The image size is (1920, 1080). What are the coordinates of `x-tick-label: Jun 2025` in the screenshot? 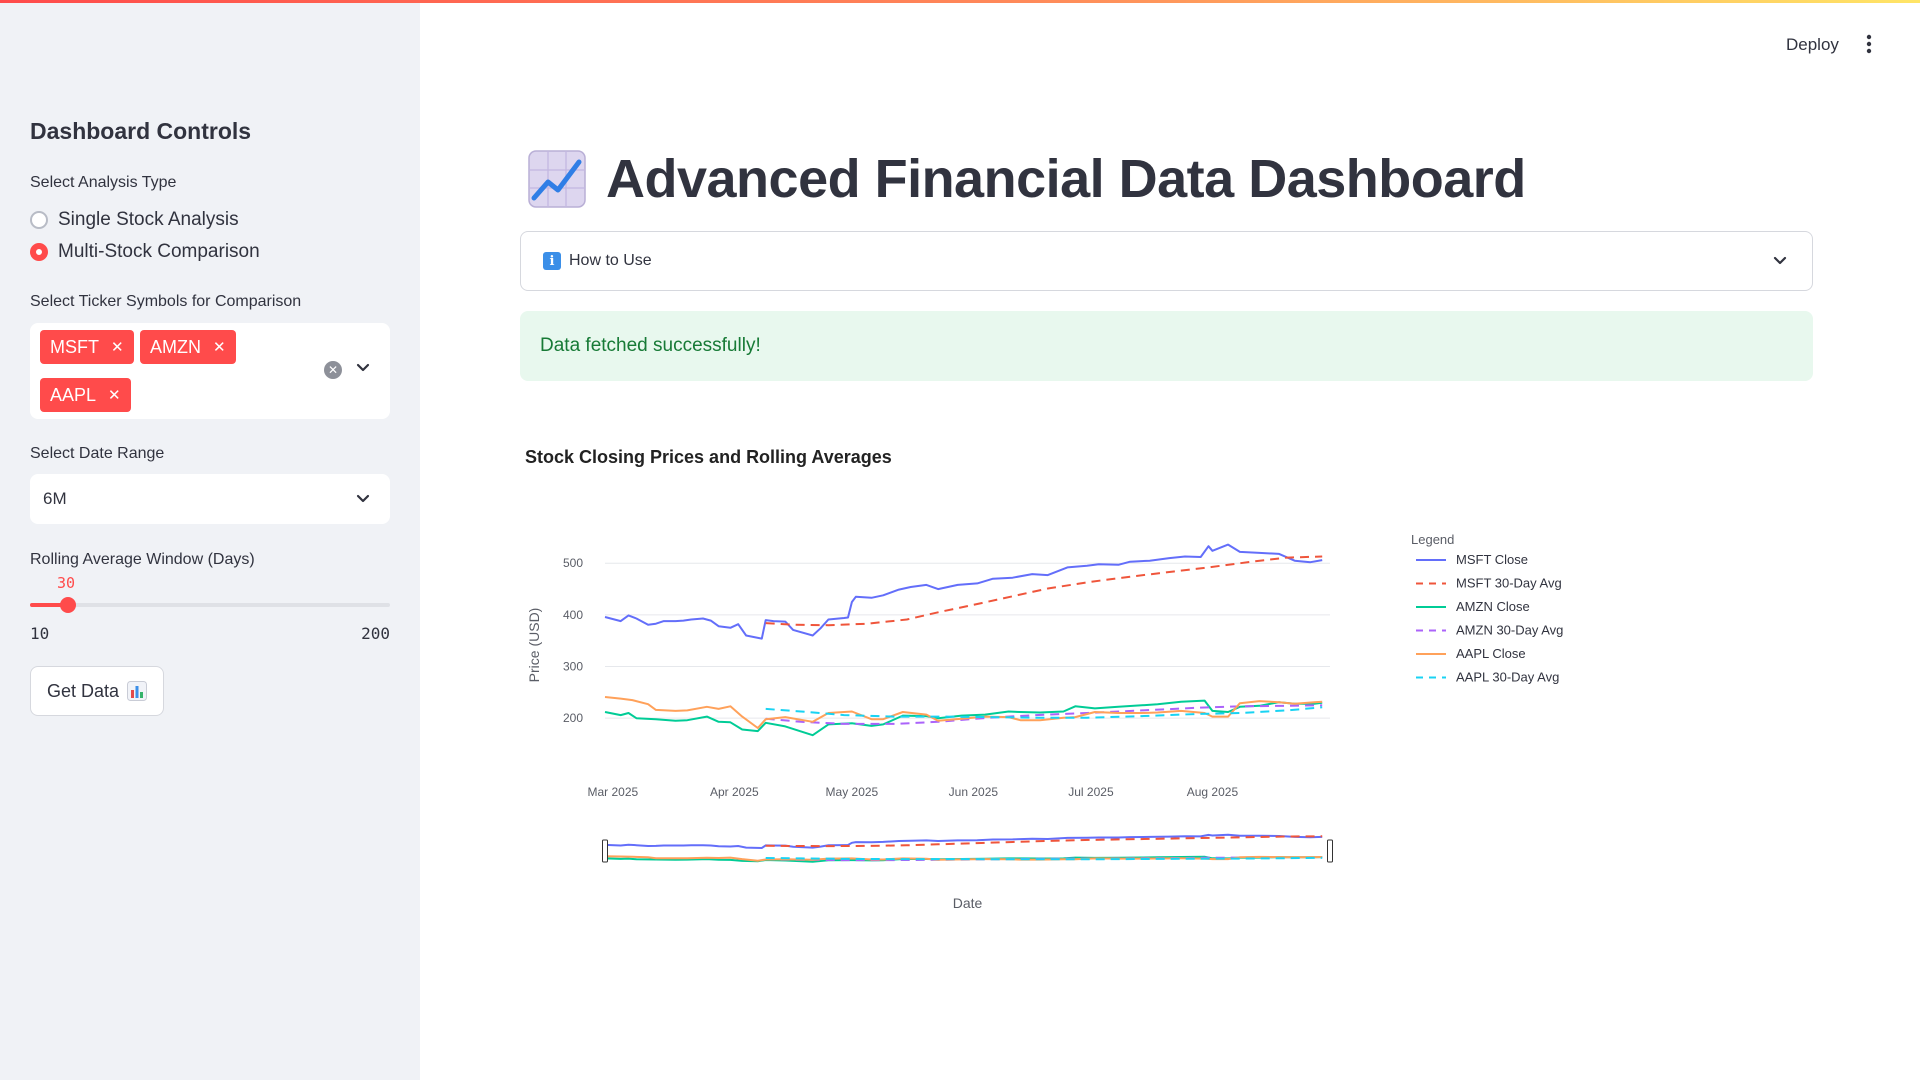 It's located at (974, 792).